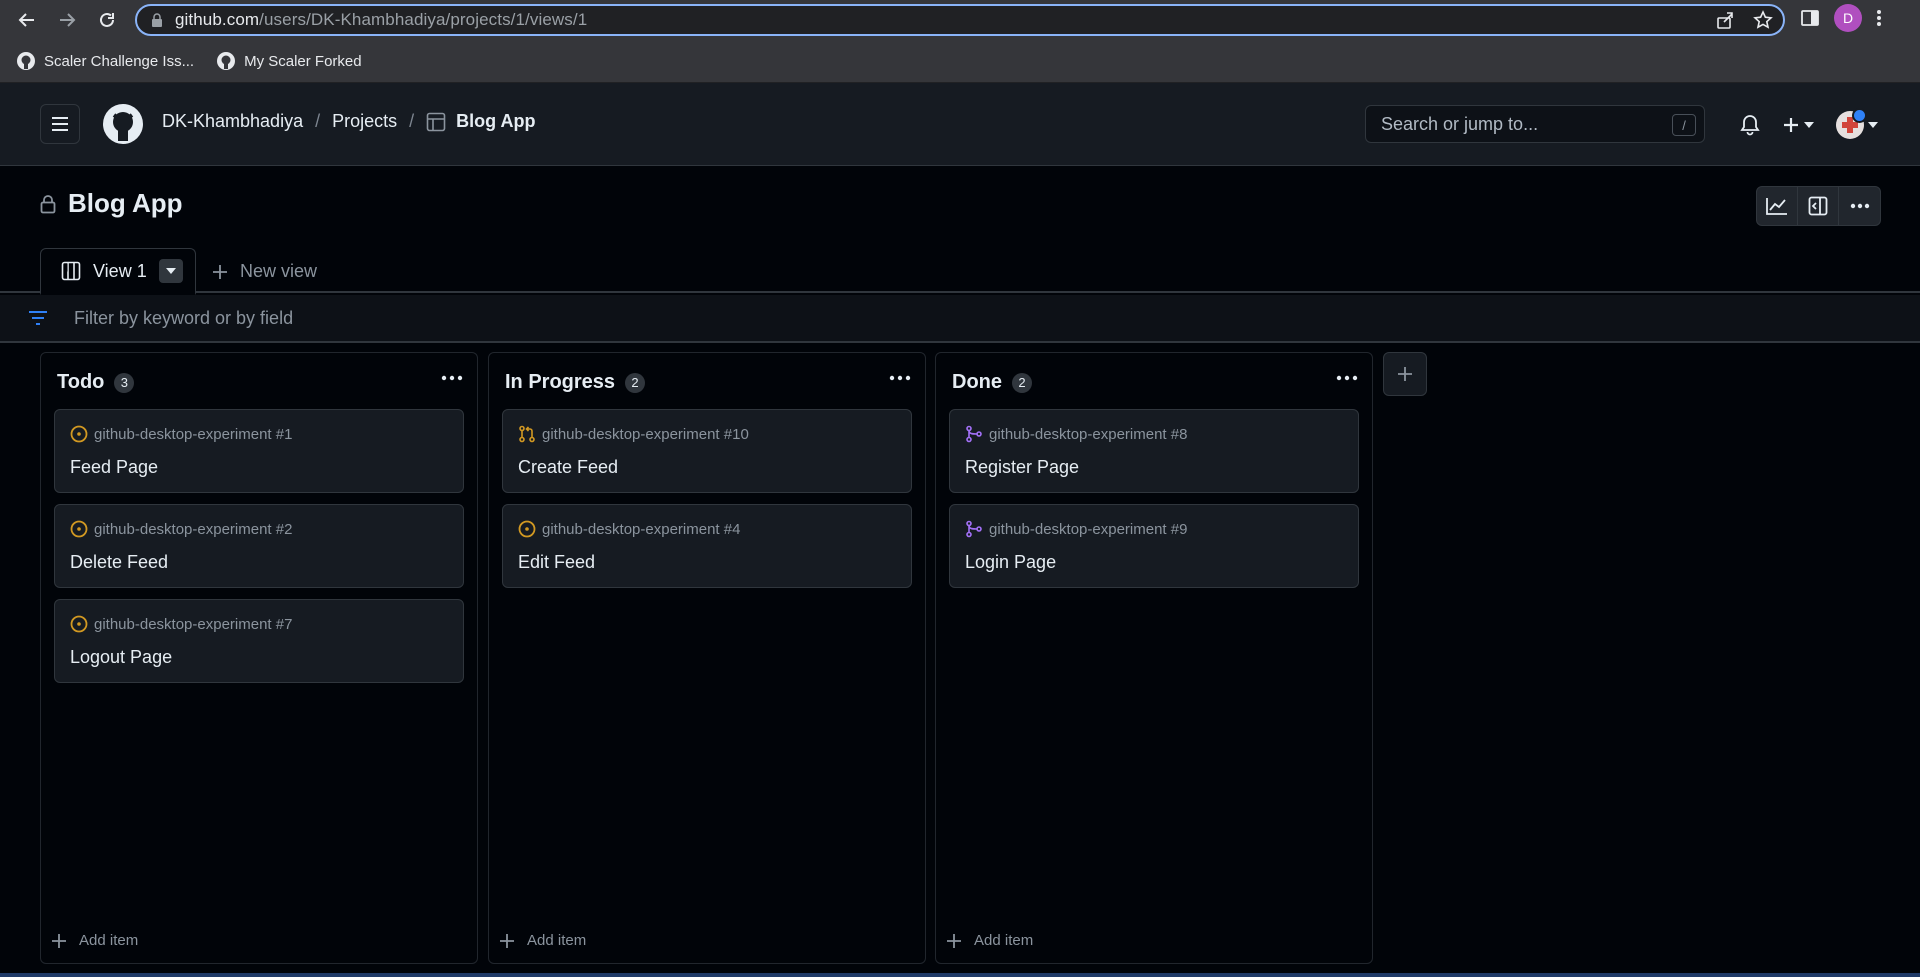 Image resolution: width=1920 pixels, height=977 pixels. Describe the element at coordinates (119, 562) in the screenshot. I see `card-title: Delete Feed` at that location.